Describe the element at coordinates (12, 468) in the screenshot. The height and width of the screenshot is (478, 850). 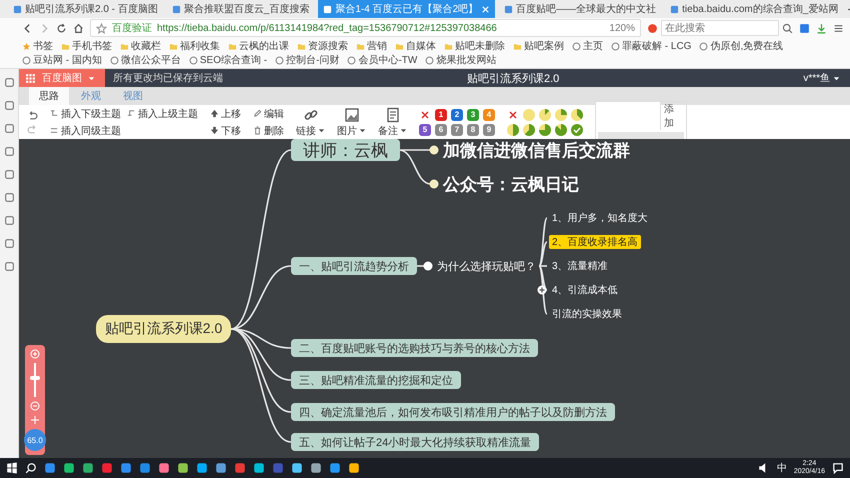
I see `windows-start-icon` at that location.